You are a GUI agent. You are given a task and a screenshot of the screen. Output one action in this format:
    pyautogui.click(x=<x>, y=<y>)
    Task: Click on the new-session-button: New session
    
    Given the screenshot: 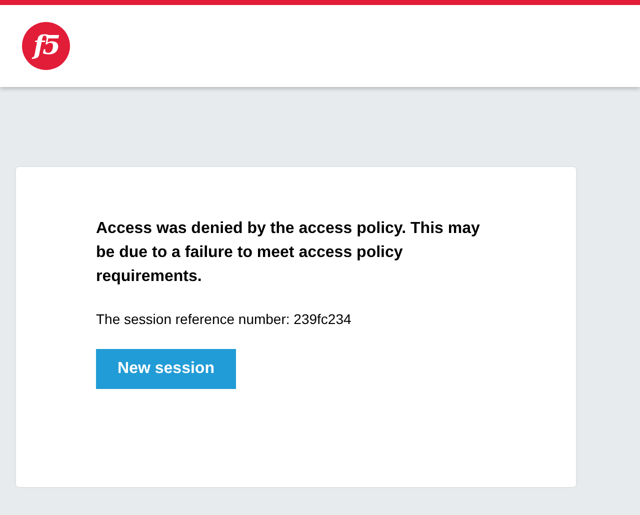 What is the action you would take?
    pyautogui.click(x=166, y=369)
    